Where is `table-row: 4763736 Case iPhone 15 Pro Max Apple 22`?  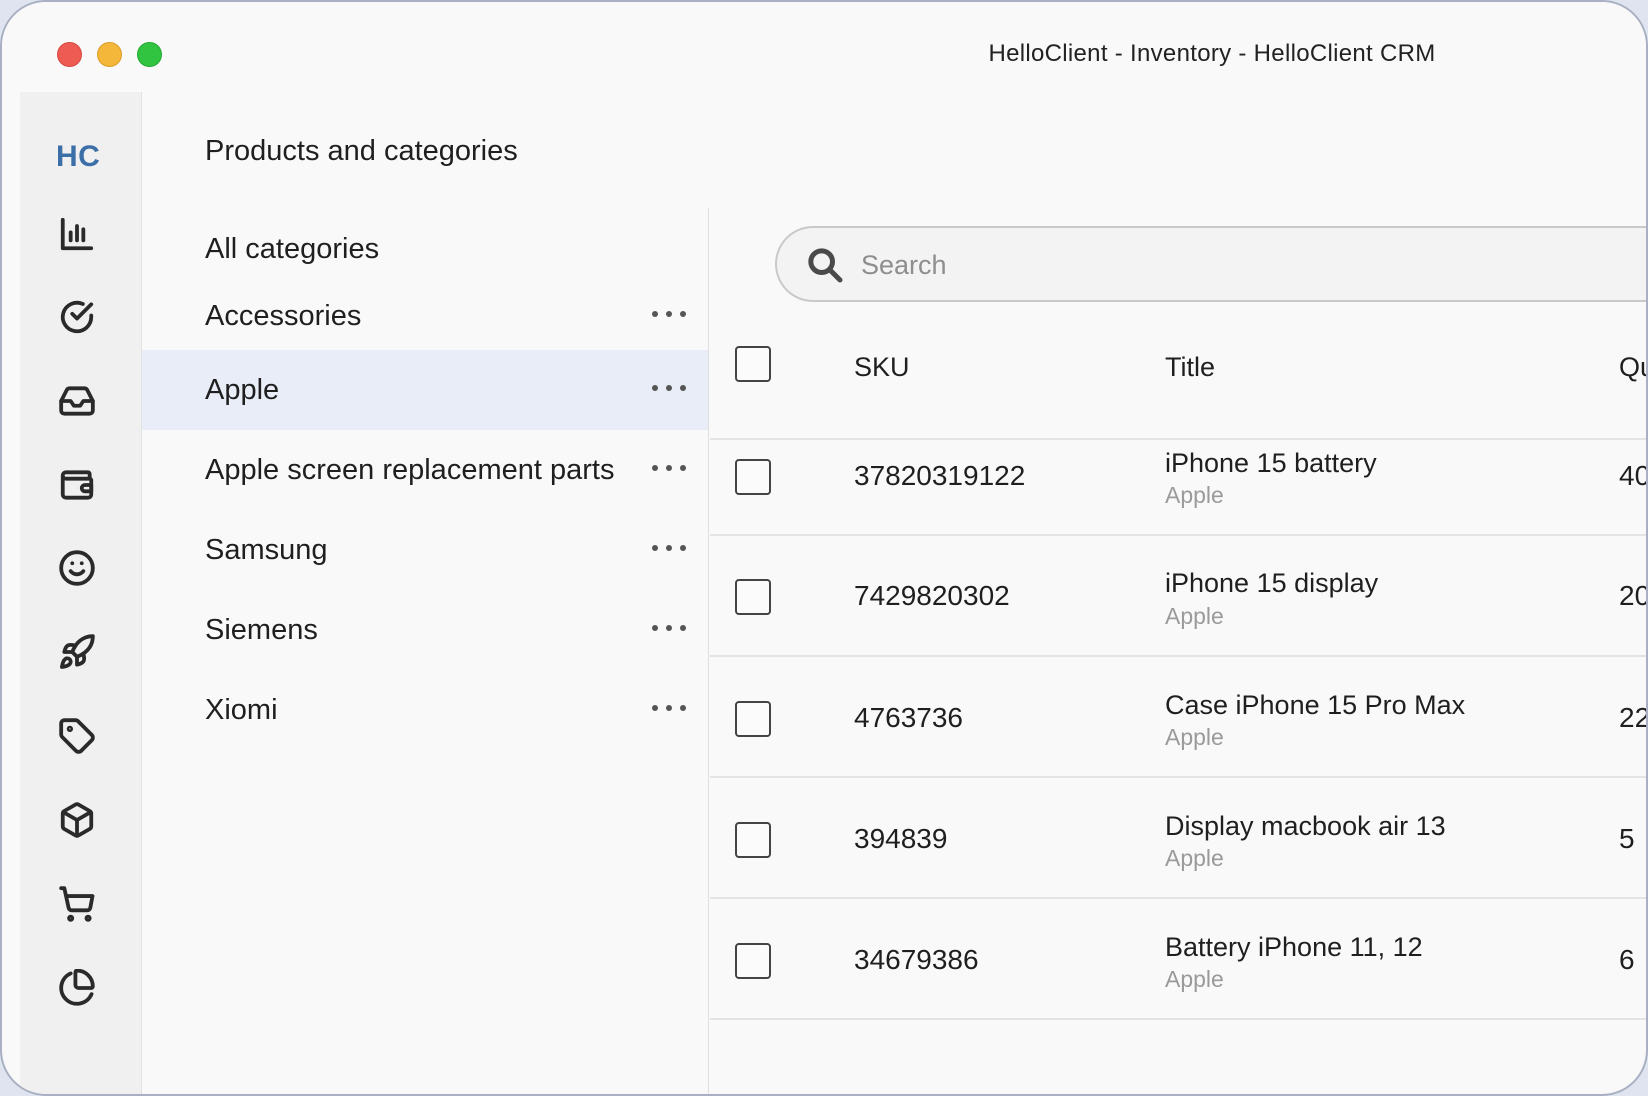 table-row: 4763736 Case iPhone 15 Pro Max Apple 22 is located at coordinates (1179, 717).